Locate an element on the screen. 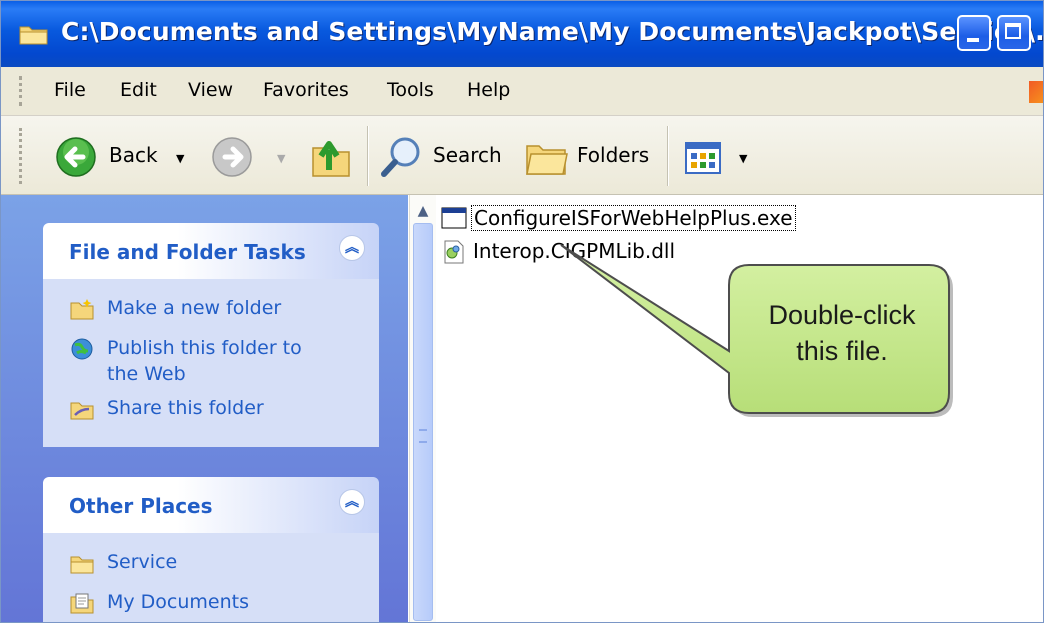 Image resolution: width=1044 pixels, height=623 pixels. panel-body: Service My Documents is located at coordinates (211, 577).